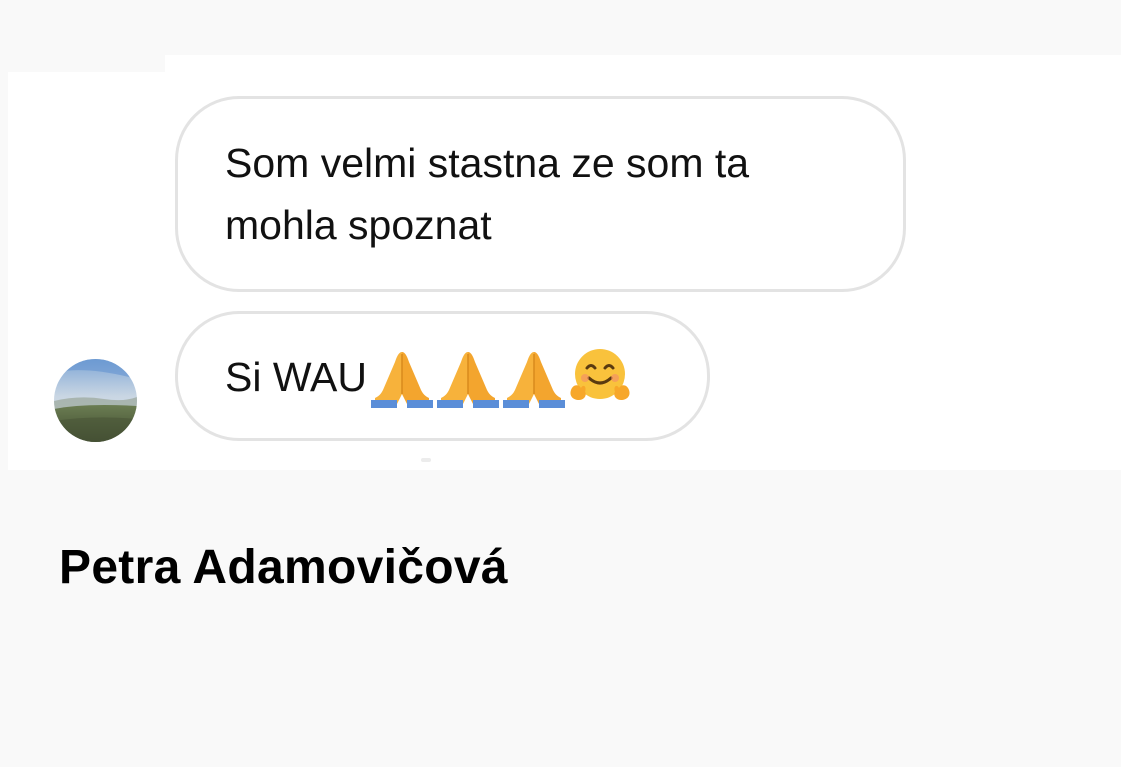 The height and width of the screenshot is (767, 1121). Describe the element at coordinates (426, 460) in the screenshot. I see `typing-indicator-dot` at that location.